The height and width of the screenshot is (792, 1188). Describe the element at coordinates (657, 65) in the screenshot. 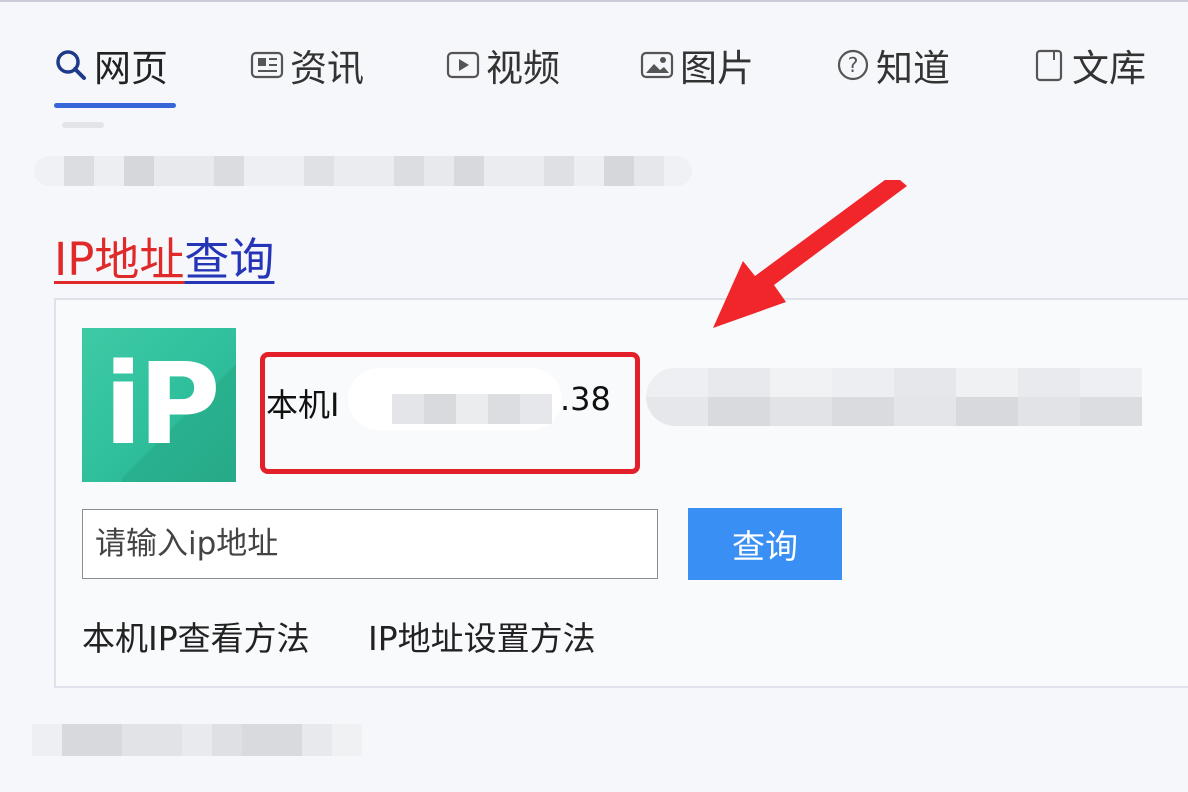

I see `image-icon` at that location.